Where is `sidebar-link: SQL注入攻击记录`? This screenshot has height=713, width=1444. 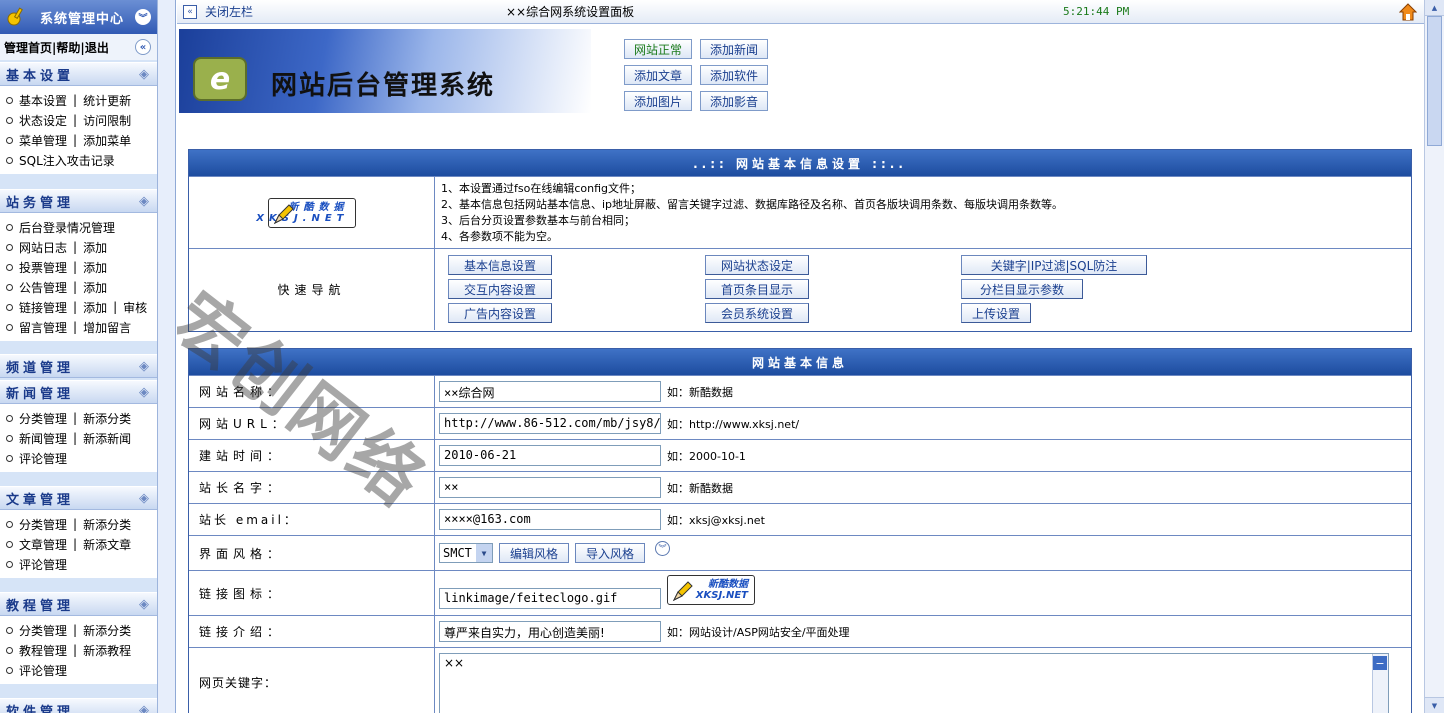
sidebar-link: SQL注入攻击记录 is located at coordinates (67, 160).